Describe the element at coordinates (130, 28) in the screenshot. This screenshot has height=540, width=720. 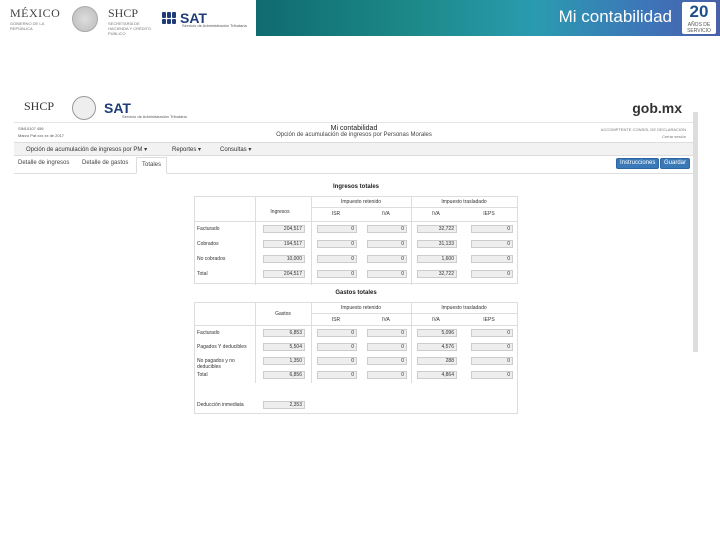
I see `shcp-logo-subtext: SECRETARÍA DE HACIENDA Y CRÉDITO PÚBLICO` at that location.